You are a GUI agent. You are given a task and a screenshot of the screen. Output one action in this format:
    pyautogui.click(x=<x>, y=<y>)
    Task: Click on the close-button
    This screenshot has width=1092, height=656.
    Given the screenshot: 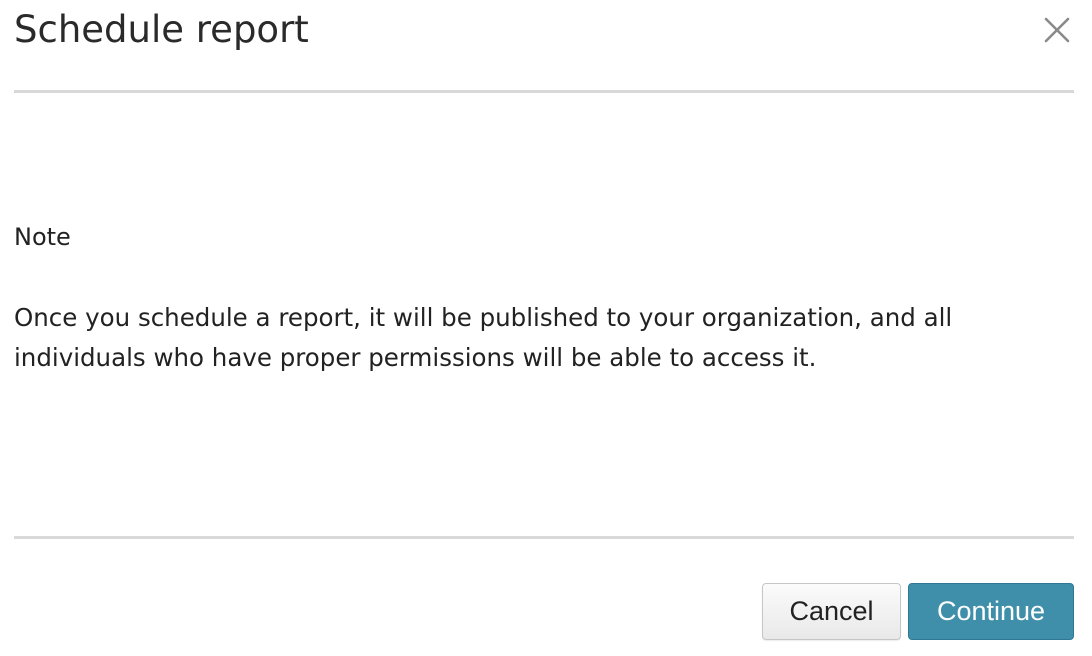 What is the action you would take?
    pyautogui.click(x=1057, y=30)
    